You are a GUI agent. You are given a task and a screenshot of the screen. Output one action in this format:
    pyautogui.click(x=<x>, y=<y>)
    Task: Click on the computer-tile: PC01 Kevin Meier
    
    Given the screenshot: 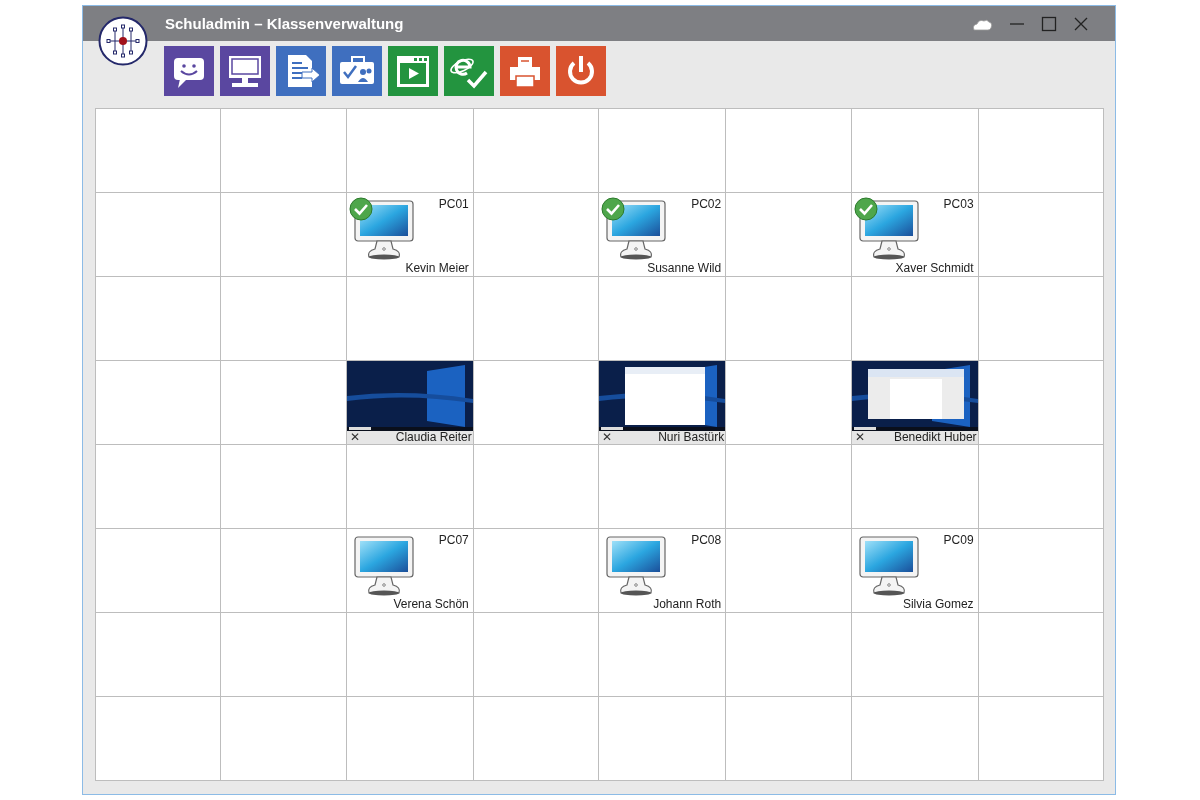 What is the action you would take?
    pyautogui.click(x=409, y=235)
    